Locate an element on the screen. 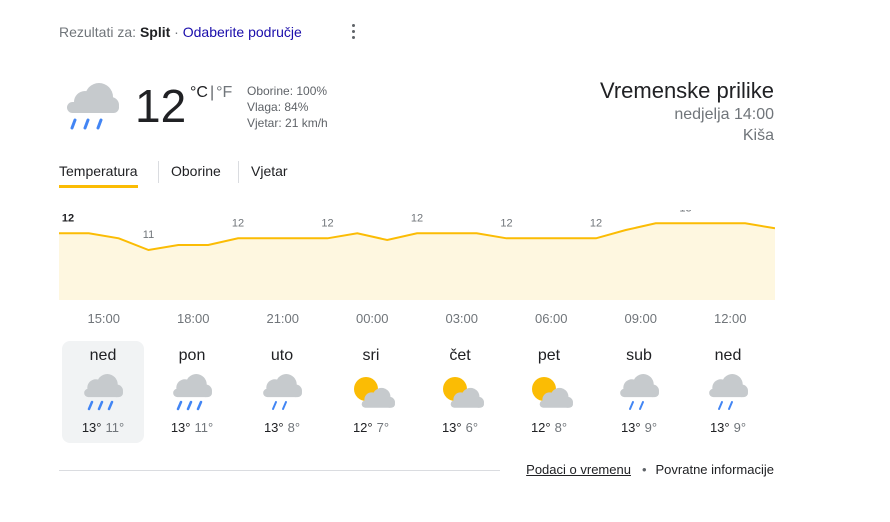 Image resolution: width=890 pixels, height=522 pixels. footer: Podaci o vremenu • Povratne informacije is located at coordinates (650, 469).